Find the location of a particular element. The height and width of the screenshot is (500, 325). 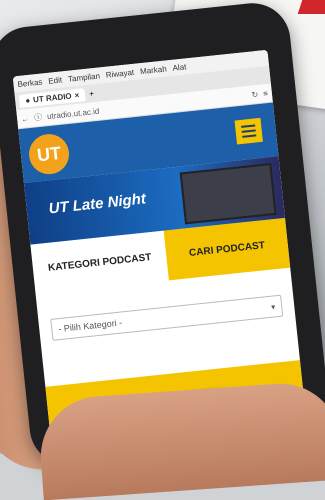

menu-bookmarks: Markah is located at coordinates (153, 70).